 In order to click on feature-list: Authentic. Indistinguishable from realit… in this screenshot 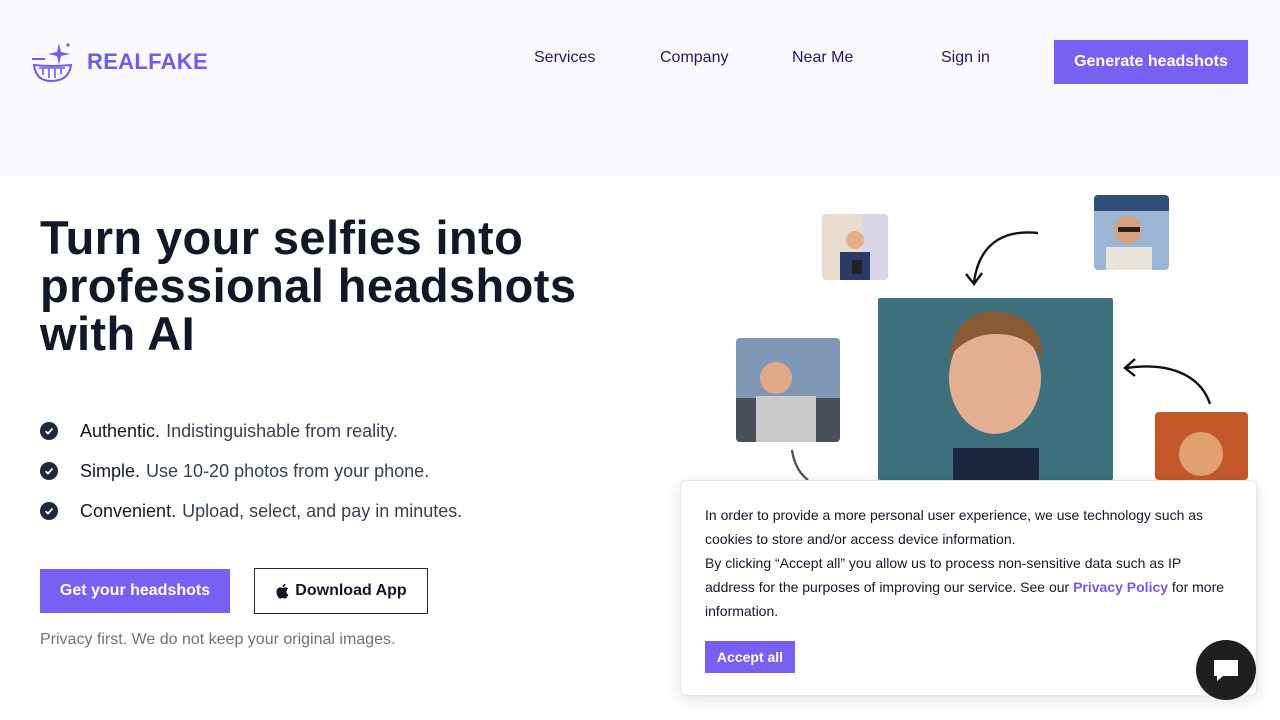, I will do `click(251, 471)`.